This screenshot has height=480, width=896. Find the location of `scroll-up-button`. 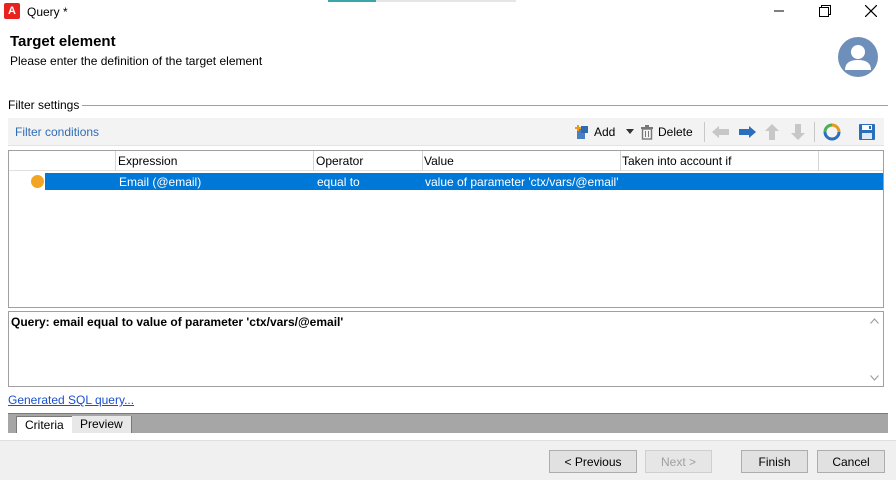

scroll-up-button is located at coordinates (874, 320).